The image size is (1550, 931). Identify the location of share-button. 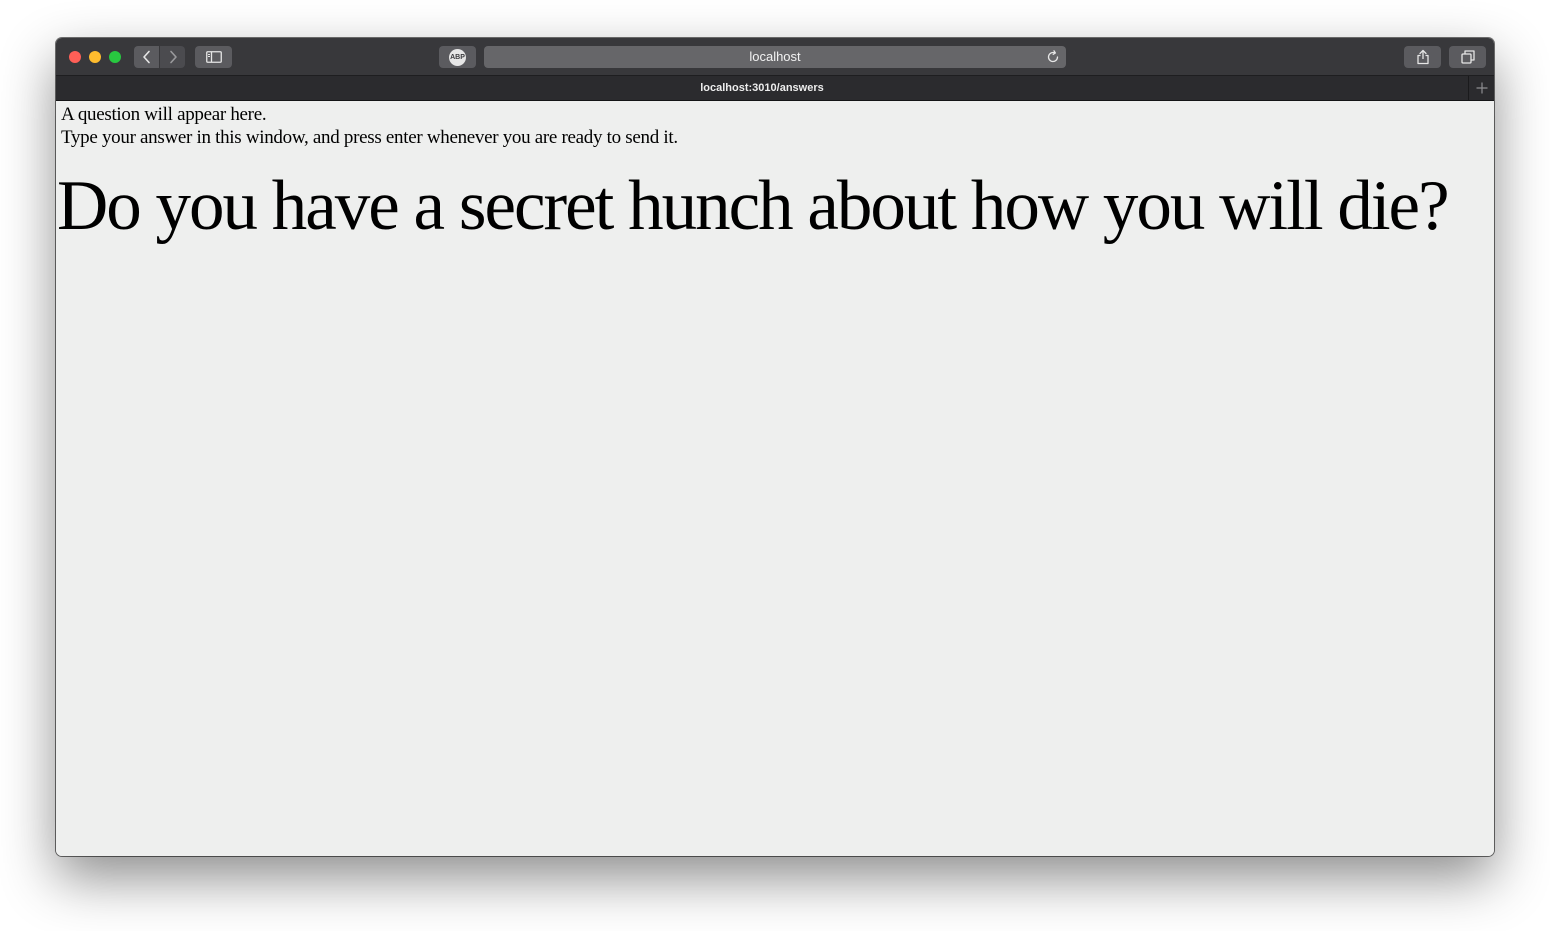
(1422, 57).